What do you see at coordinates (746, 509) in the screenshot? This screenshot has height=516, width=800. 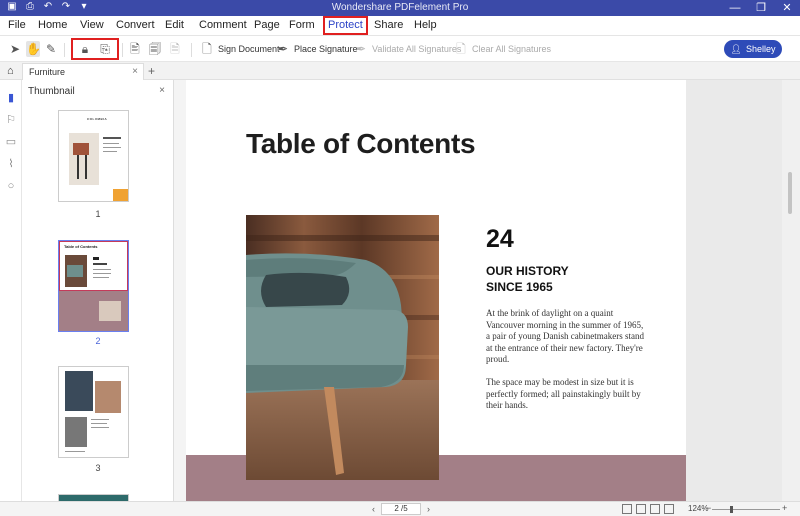 I see `zoom-slider` at bounding box center [746, 509].